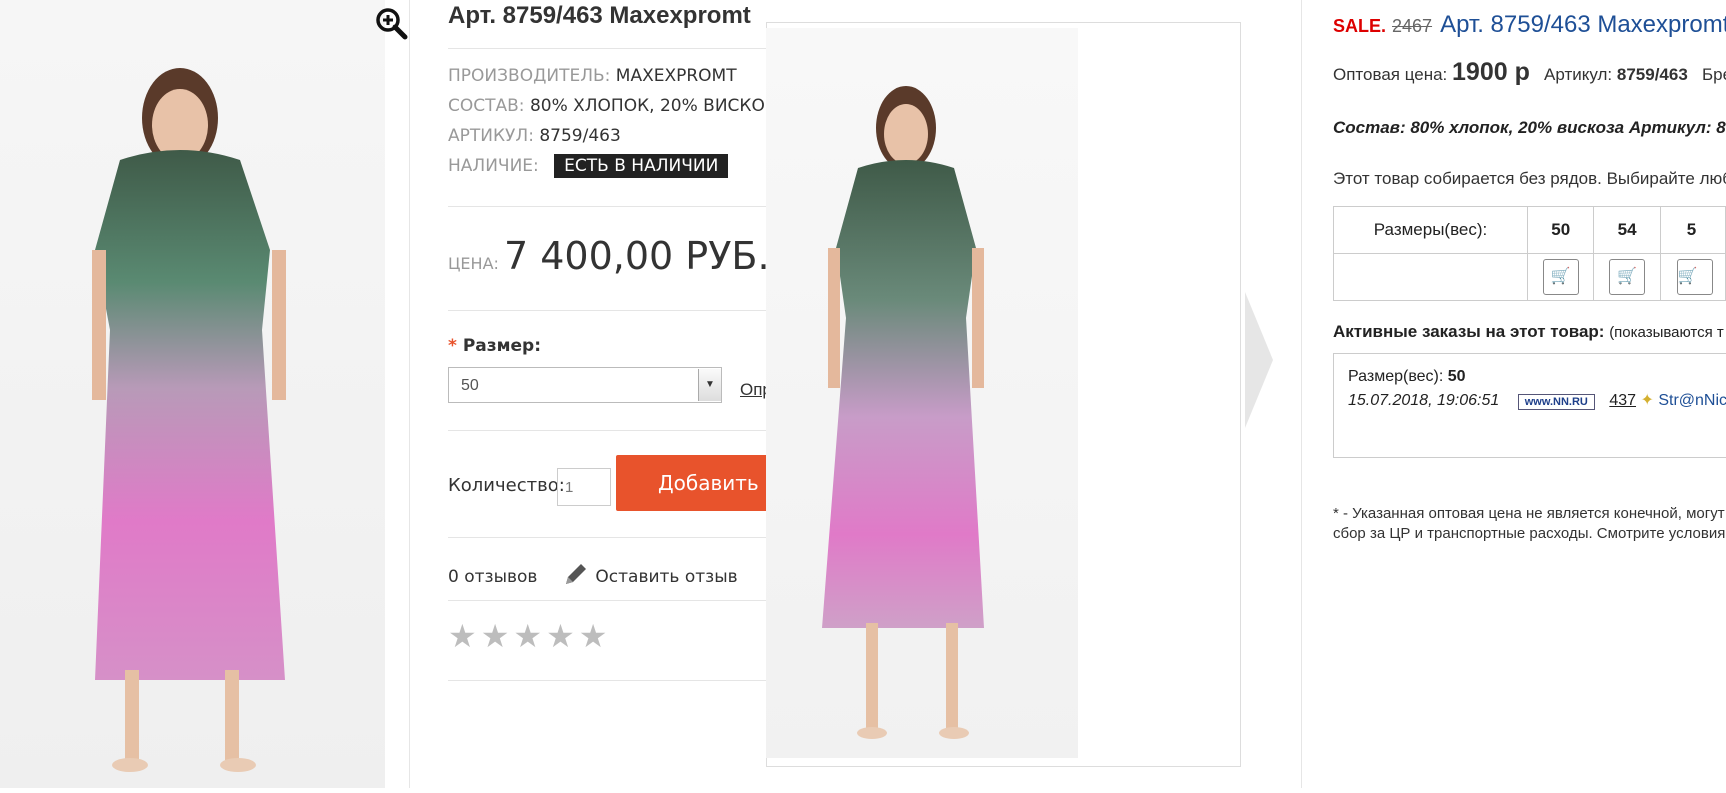 The image size is (1726, 793). I want to click on chevron-down-icon: ▼, so click(709, 385).